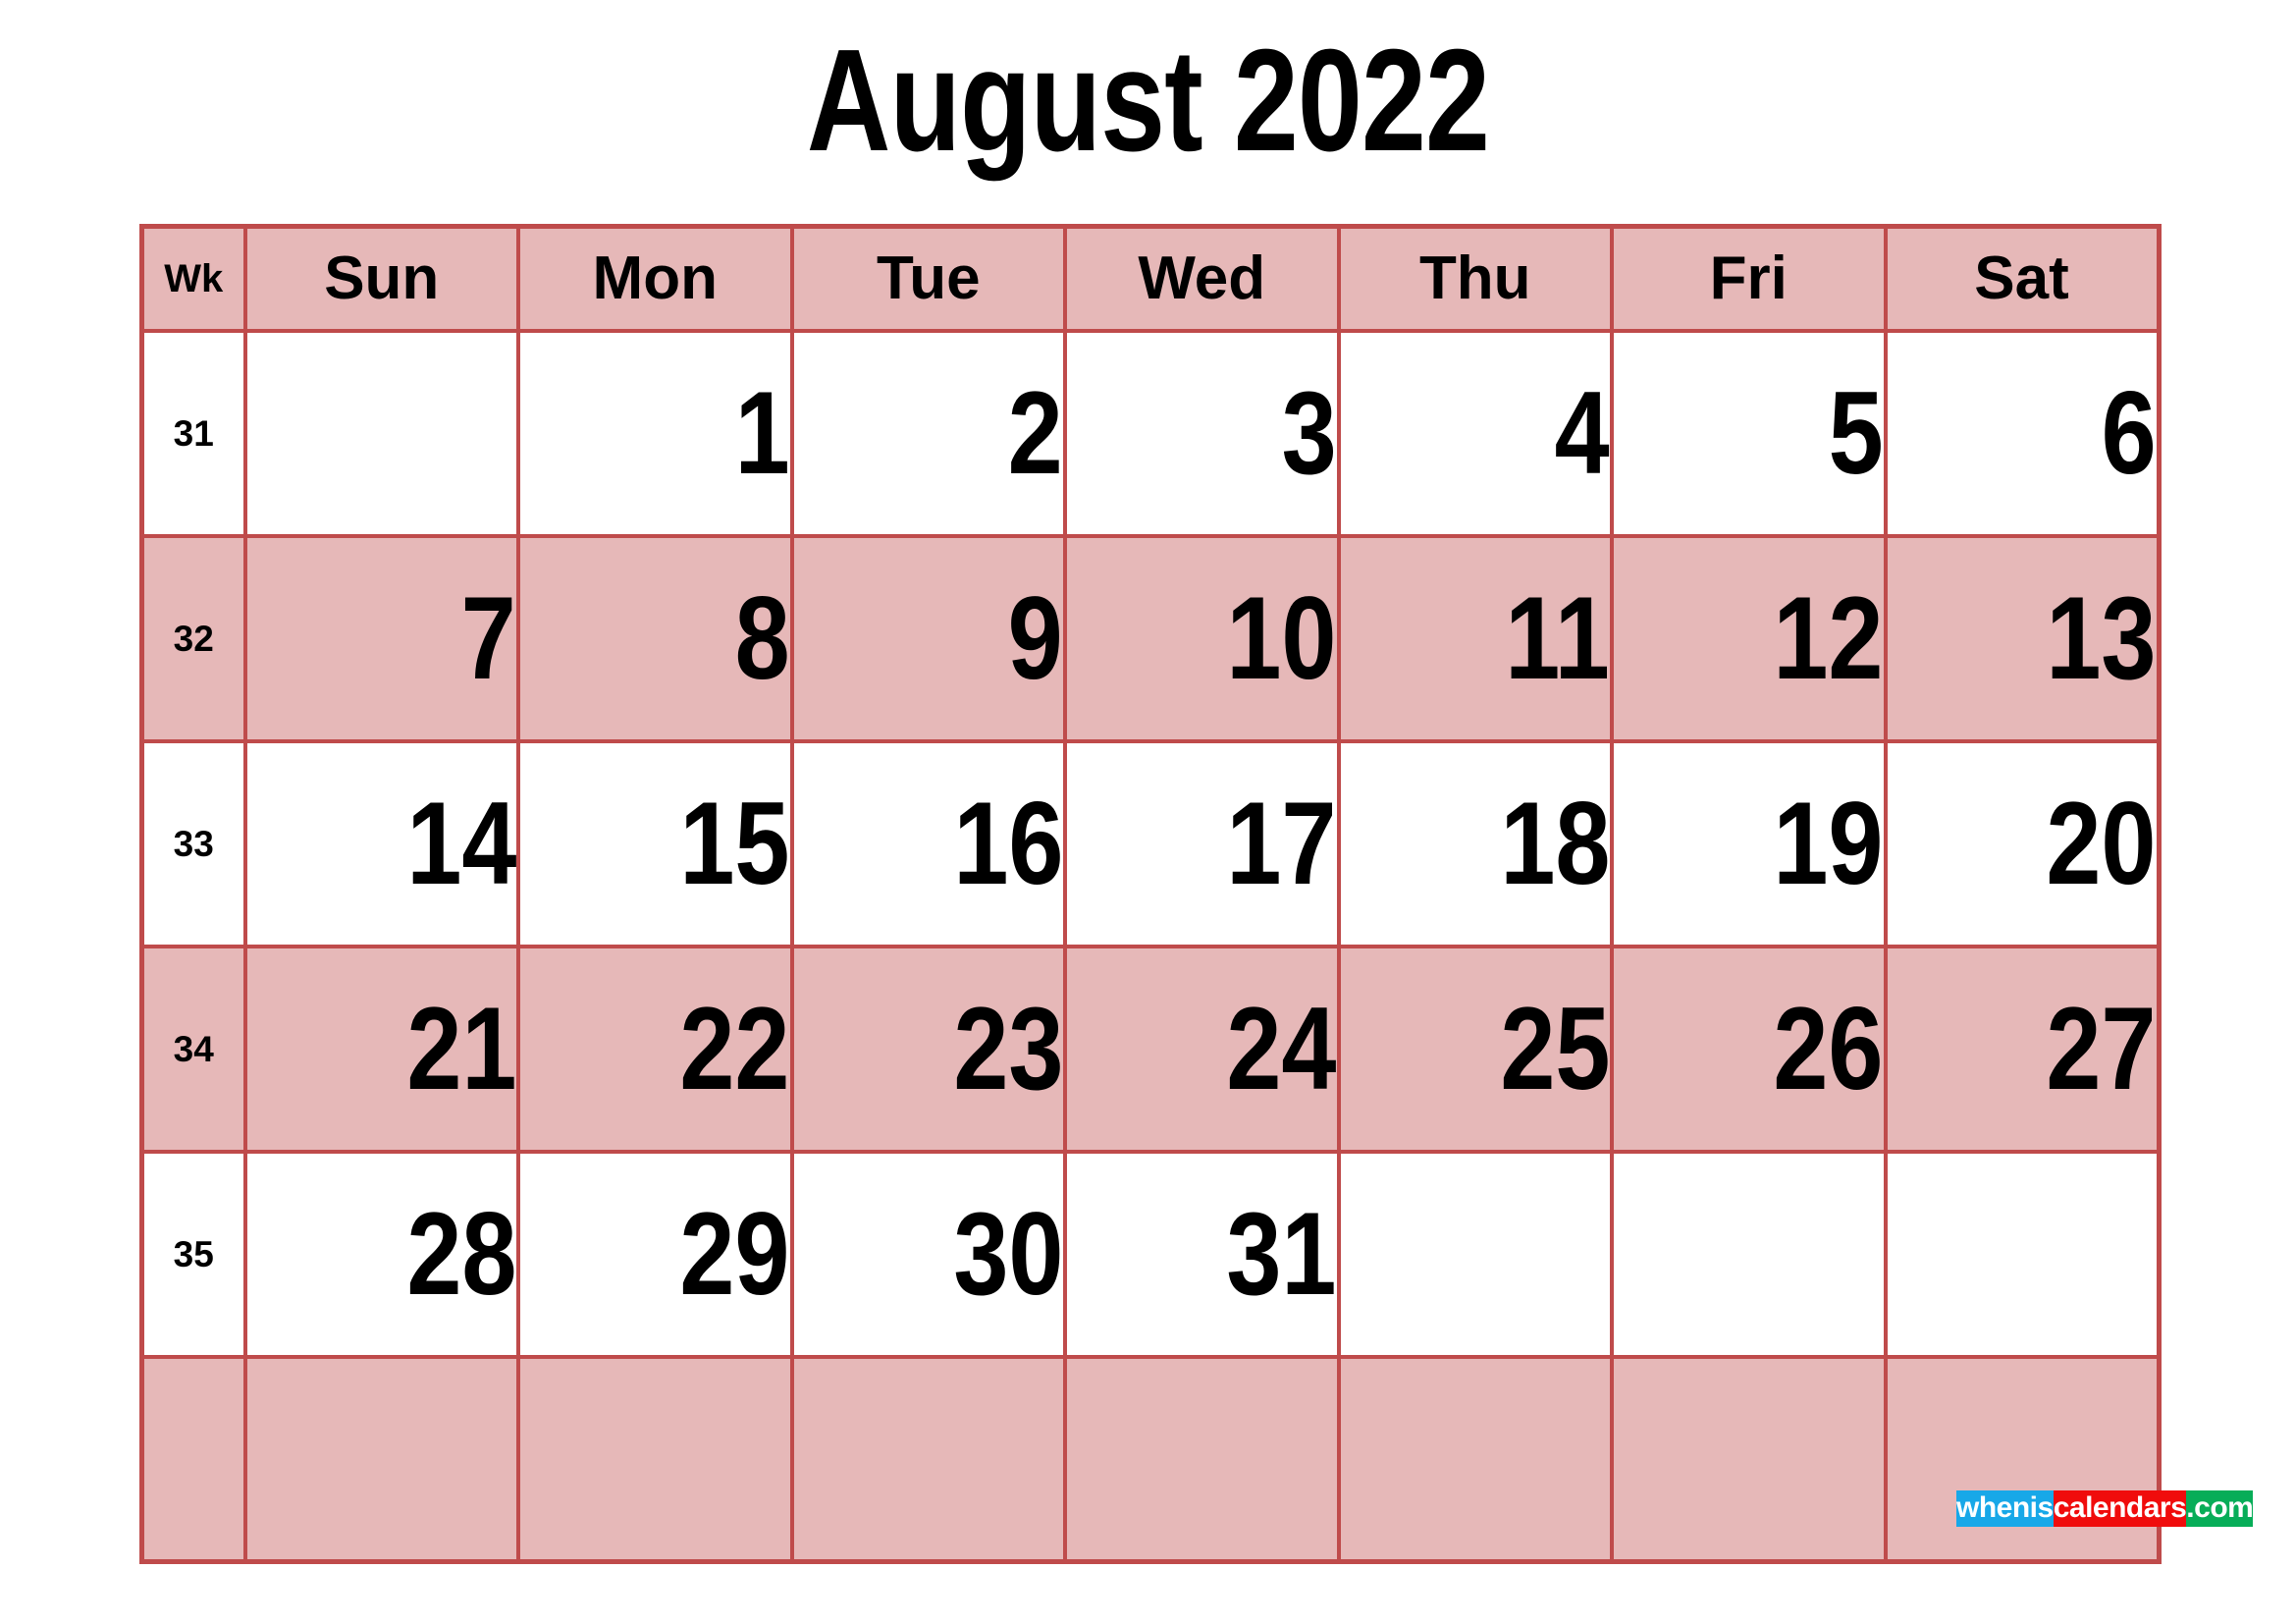  I want to click on day-number: 15, so click(735, 843).